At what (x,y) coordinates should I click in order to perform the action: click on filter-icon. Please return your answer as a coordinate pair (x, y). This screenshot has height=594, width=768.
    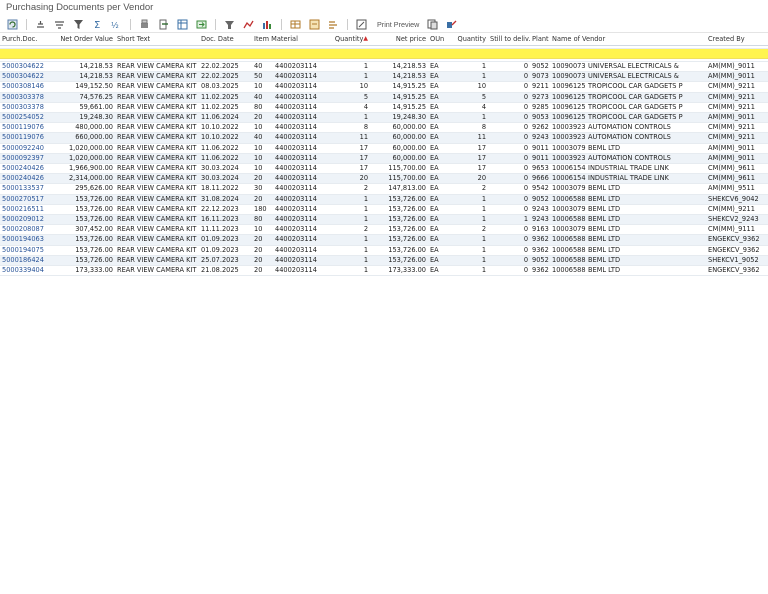
    Looking at the image, I should click on (78, 24).